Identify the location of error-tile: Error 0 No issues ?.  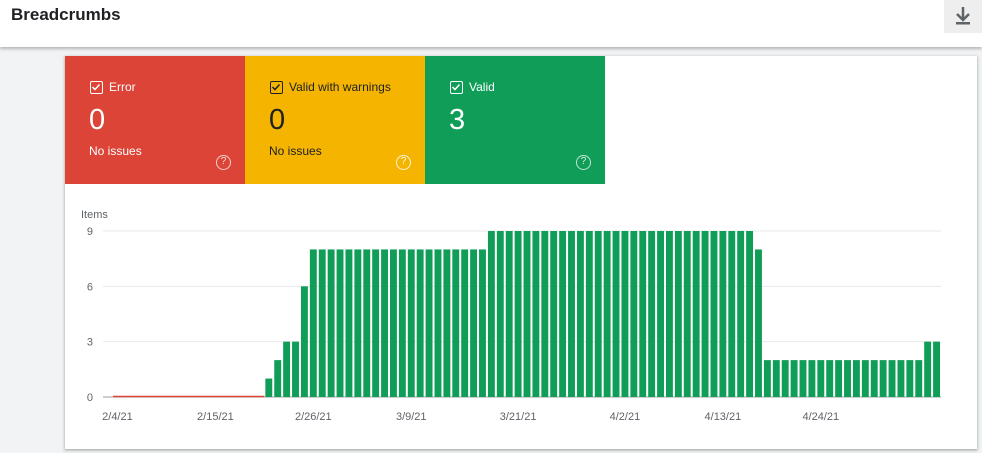
(155, 120).